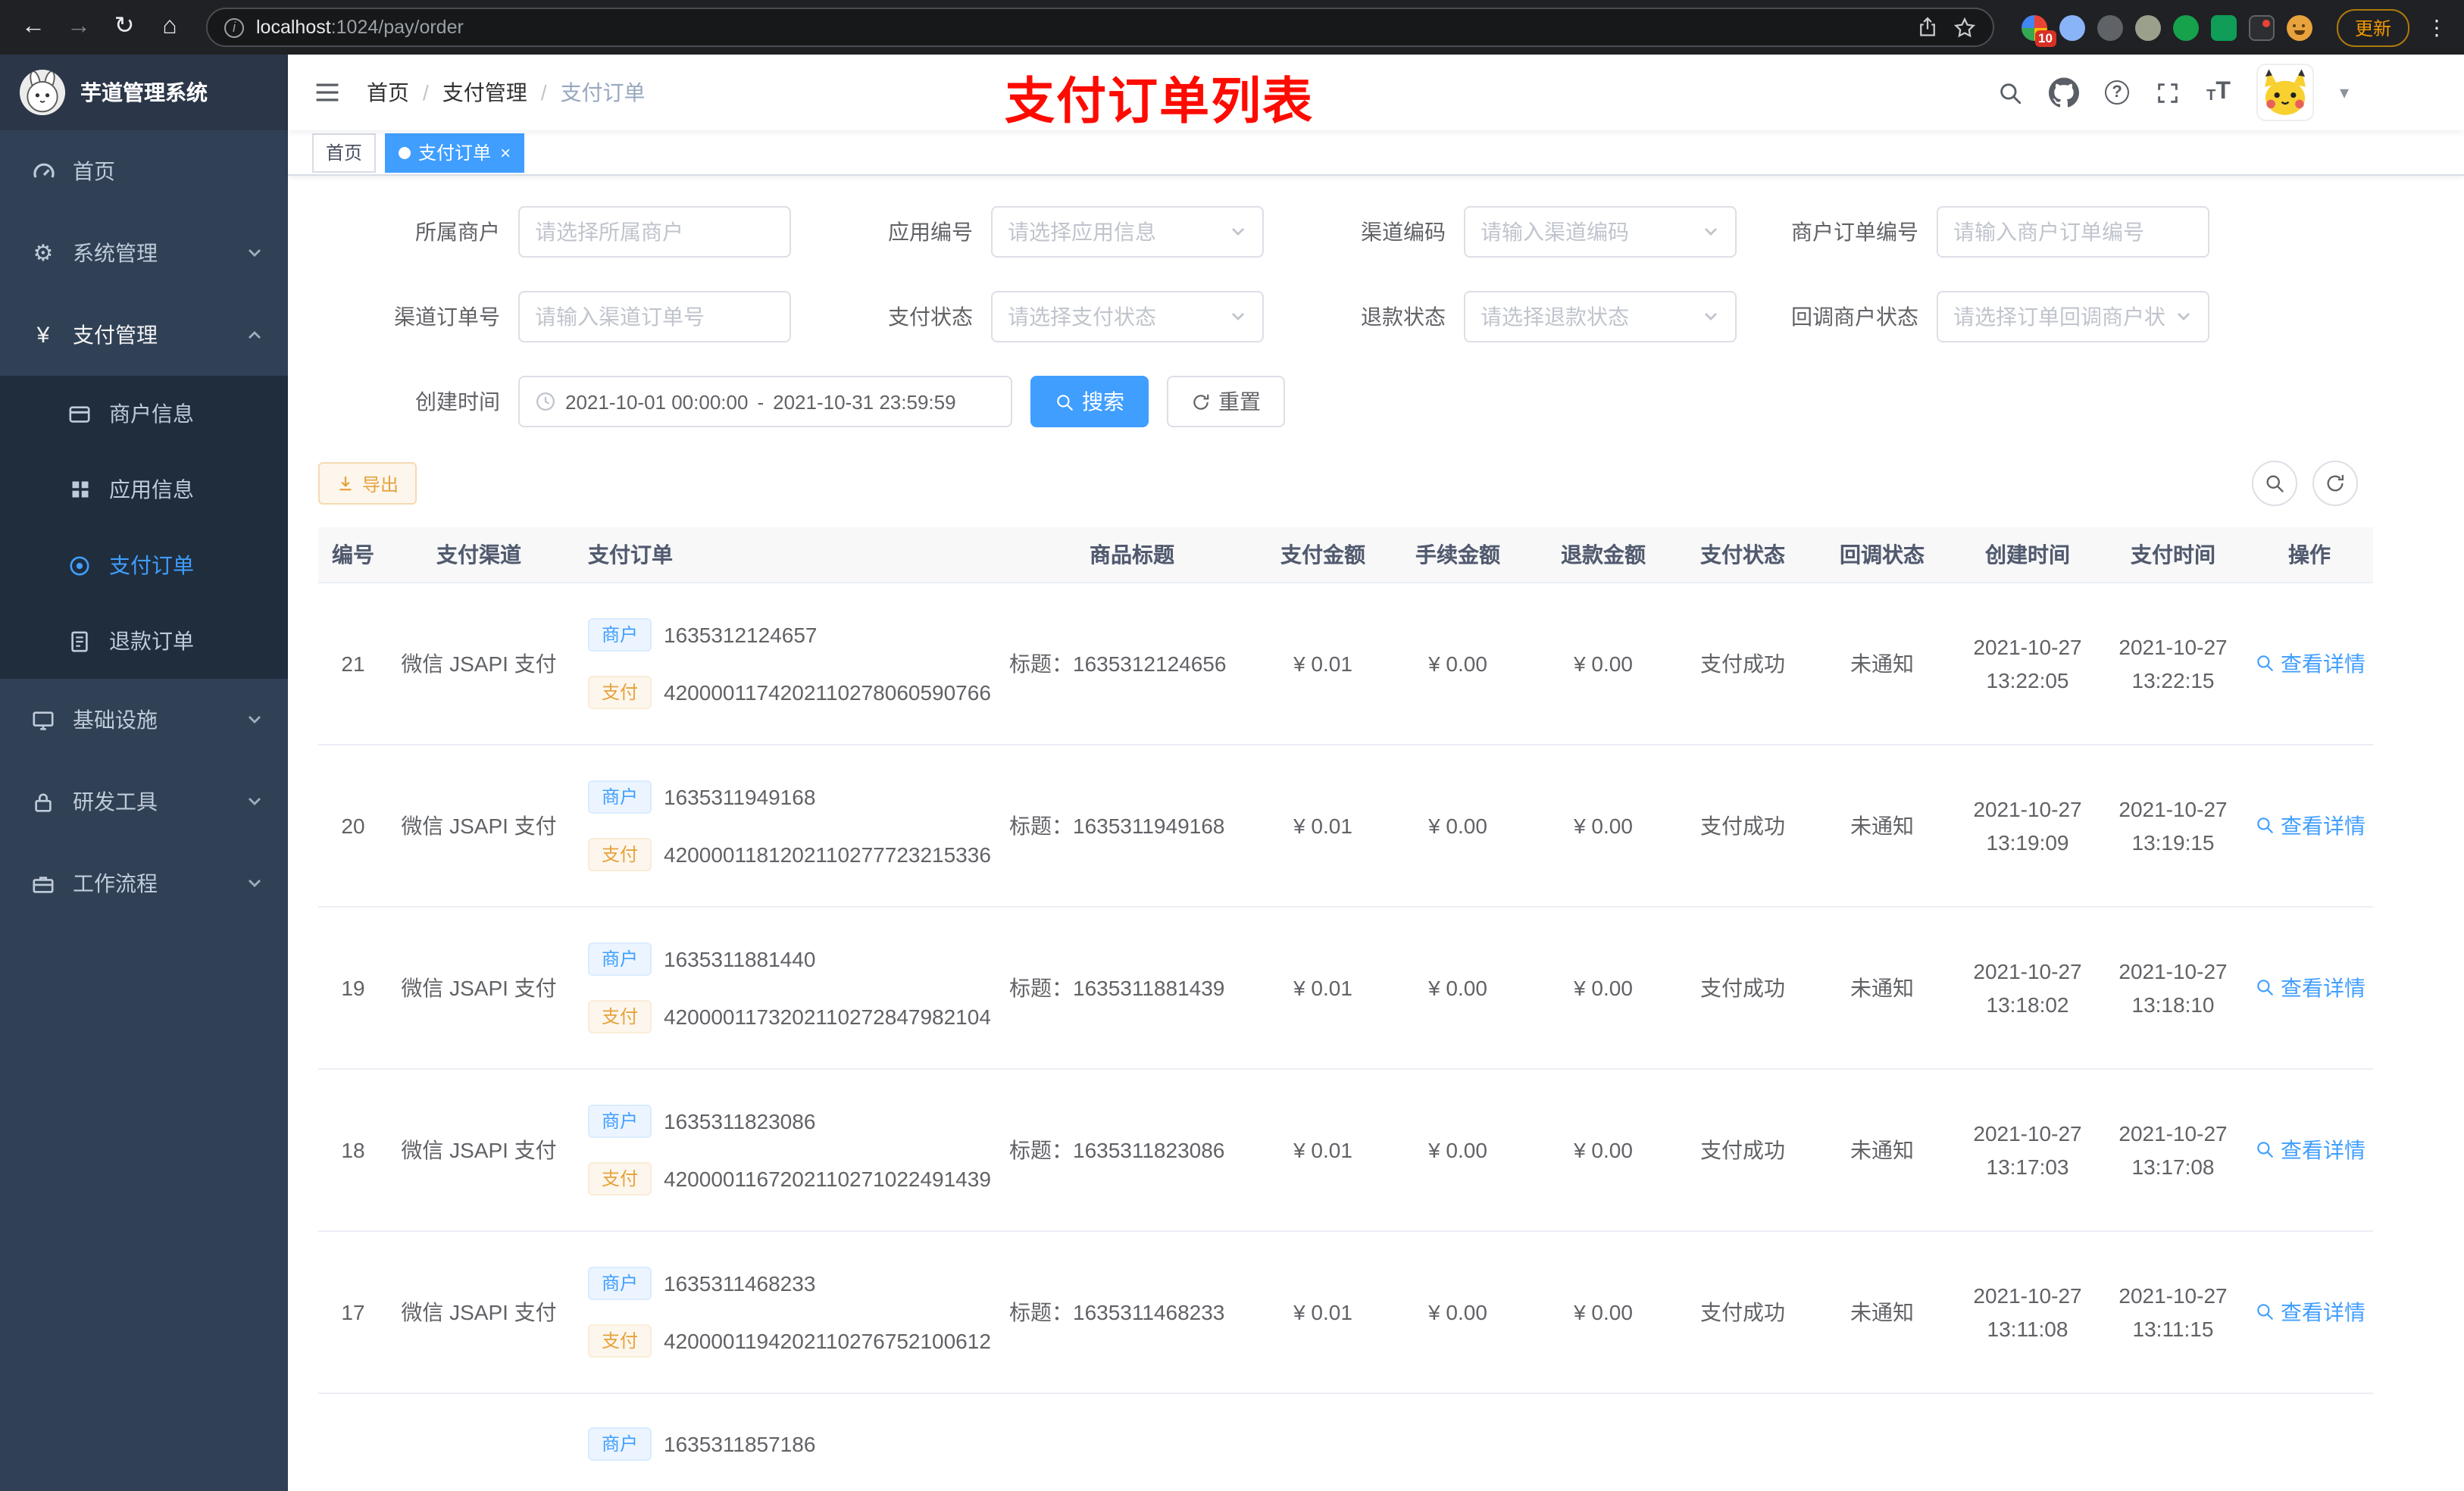  What do you see at coordinates (1127, 232) in the screenshot?
I see `app-no-select: 请选择应用信息` at bounding box center [1127, 232].